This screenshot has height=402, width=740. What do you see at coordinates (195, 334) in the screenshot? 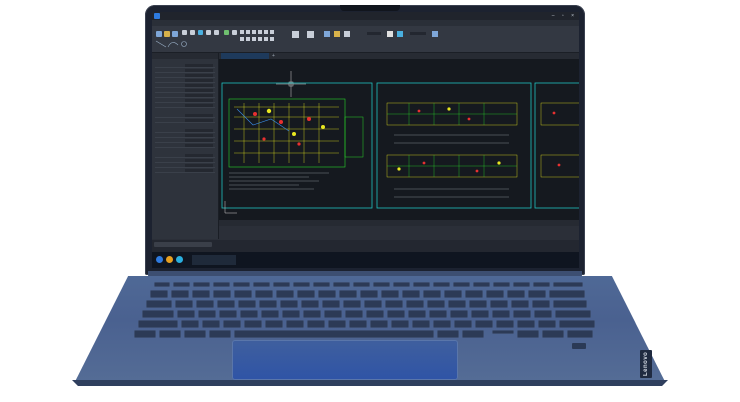
I see `windows-key` at bounding box center [195, 334].